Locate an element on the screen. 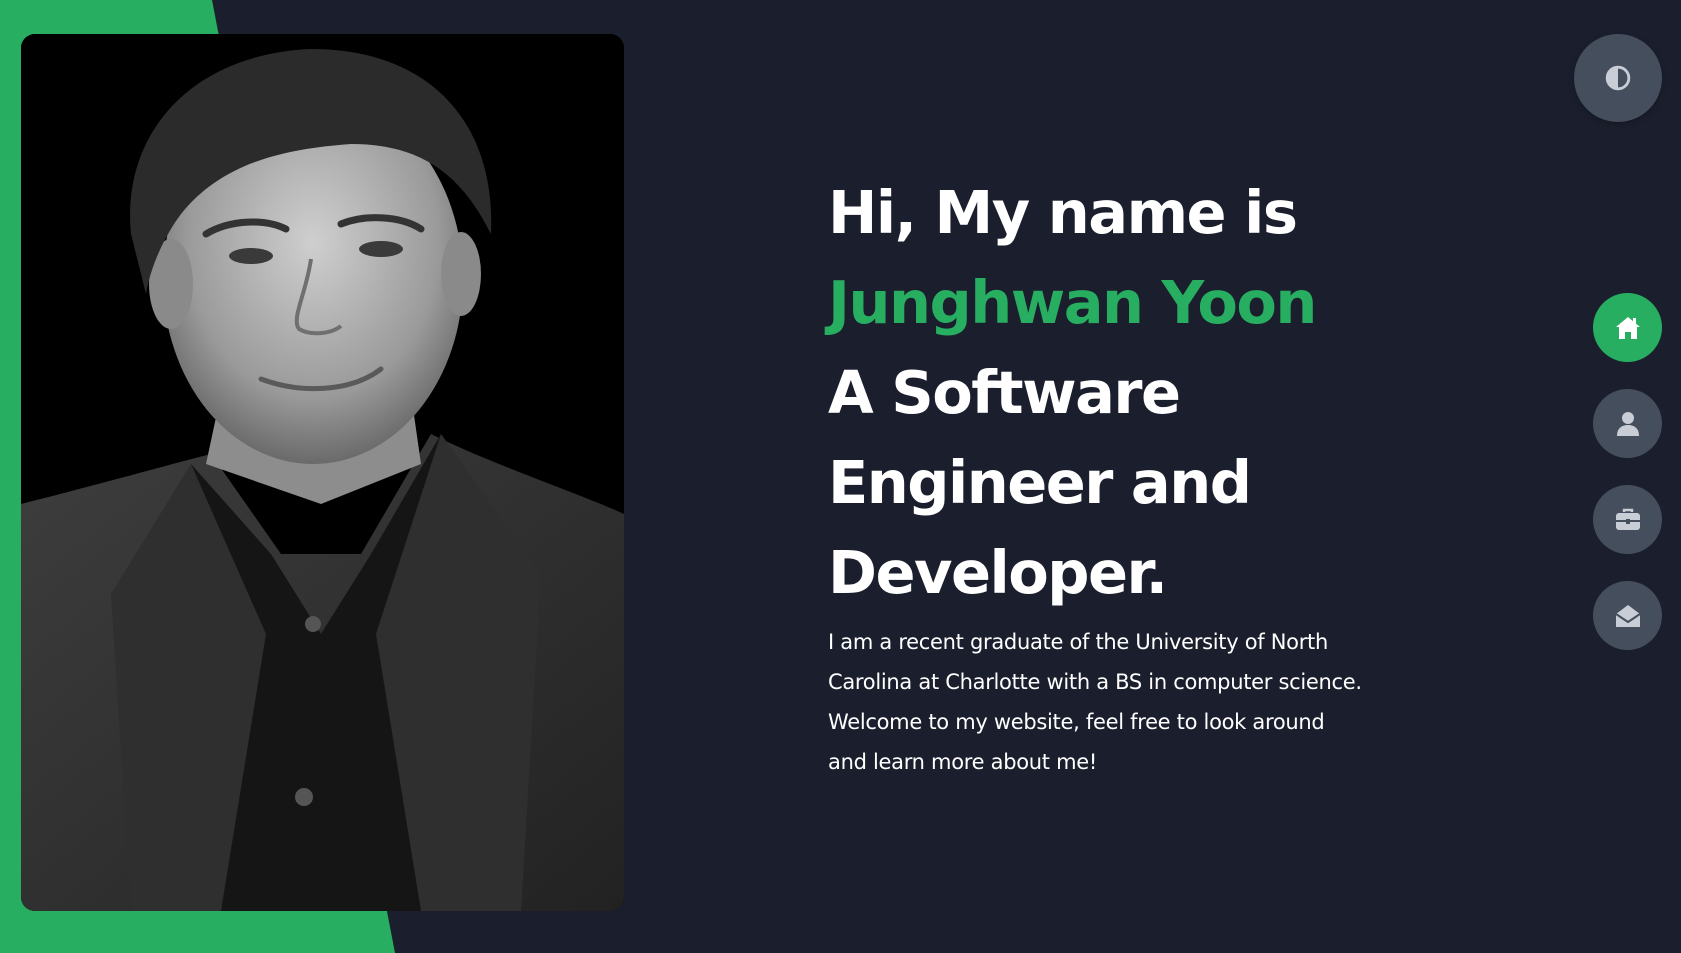 The height and width of the screenshot is (953, 1681). role-line-2: Engineer and is located at coordinates (1040, 482).